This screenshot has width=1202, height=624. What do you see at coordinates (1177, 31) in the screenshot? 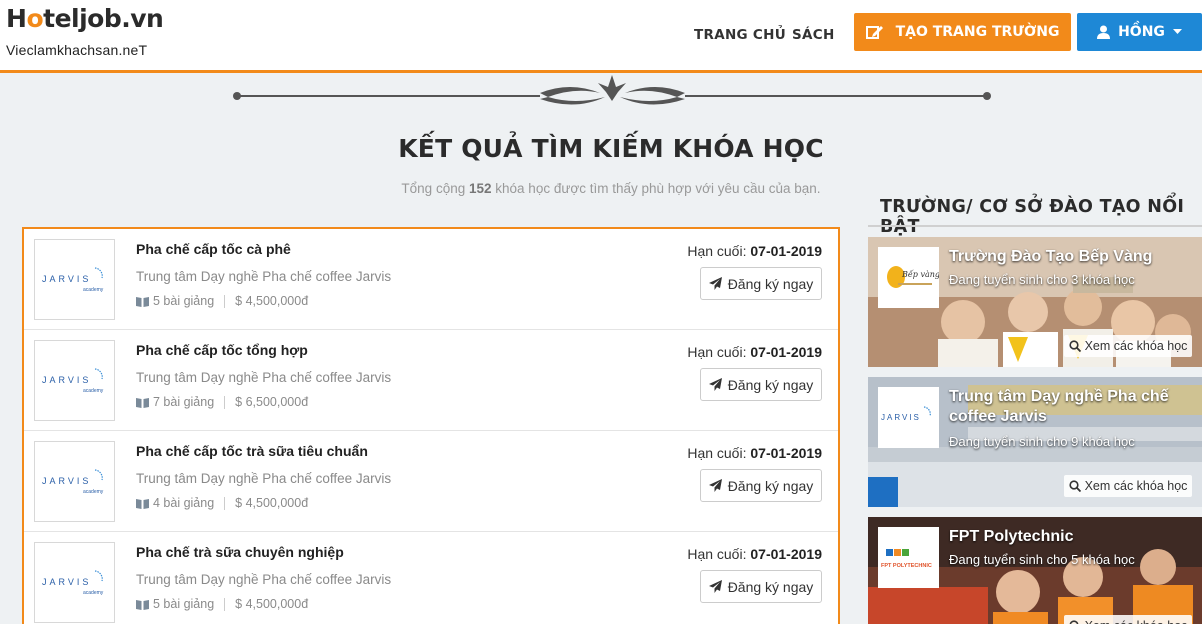
I see `caret-down-icon` at bounding box center [1177, 31].